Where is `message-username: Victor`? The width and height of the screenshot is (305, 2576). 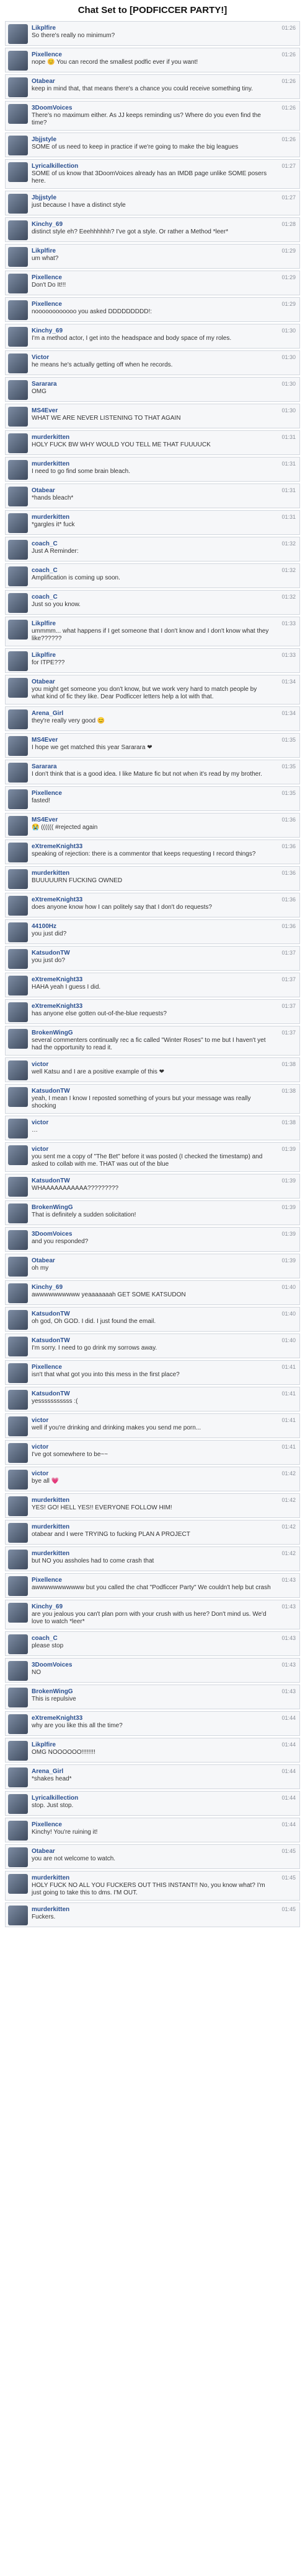
message-username: Victor is located at coordinates (151, 357).